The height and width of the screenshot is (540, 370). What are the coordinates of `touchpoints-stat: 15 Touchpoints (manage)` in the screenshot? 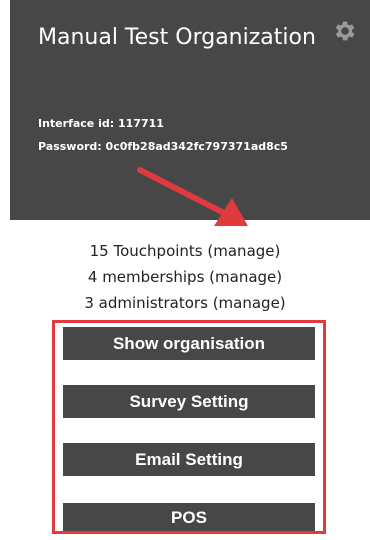 It's located at (185, 251).